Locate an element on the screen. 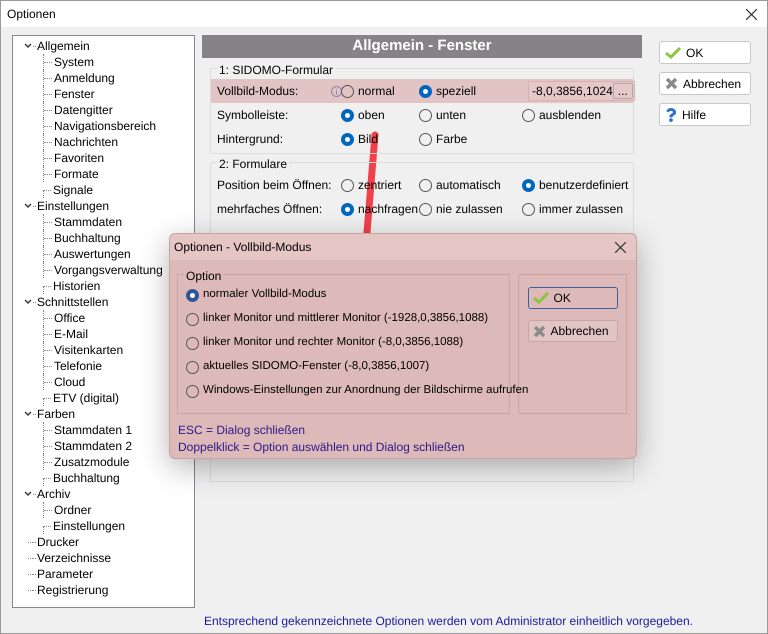 The width and height of the screenshot is (768, 634). tree-item: Favoriten is located at coordinates (79, 158).